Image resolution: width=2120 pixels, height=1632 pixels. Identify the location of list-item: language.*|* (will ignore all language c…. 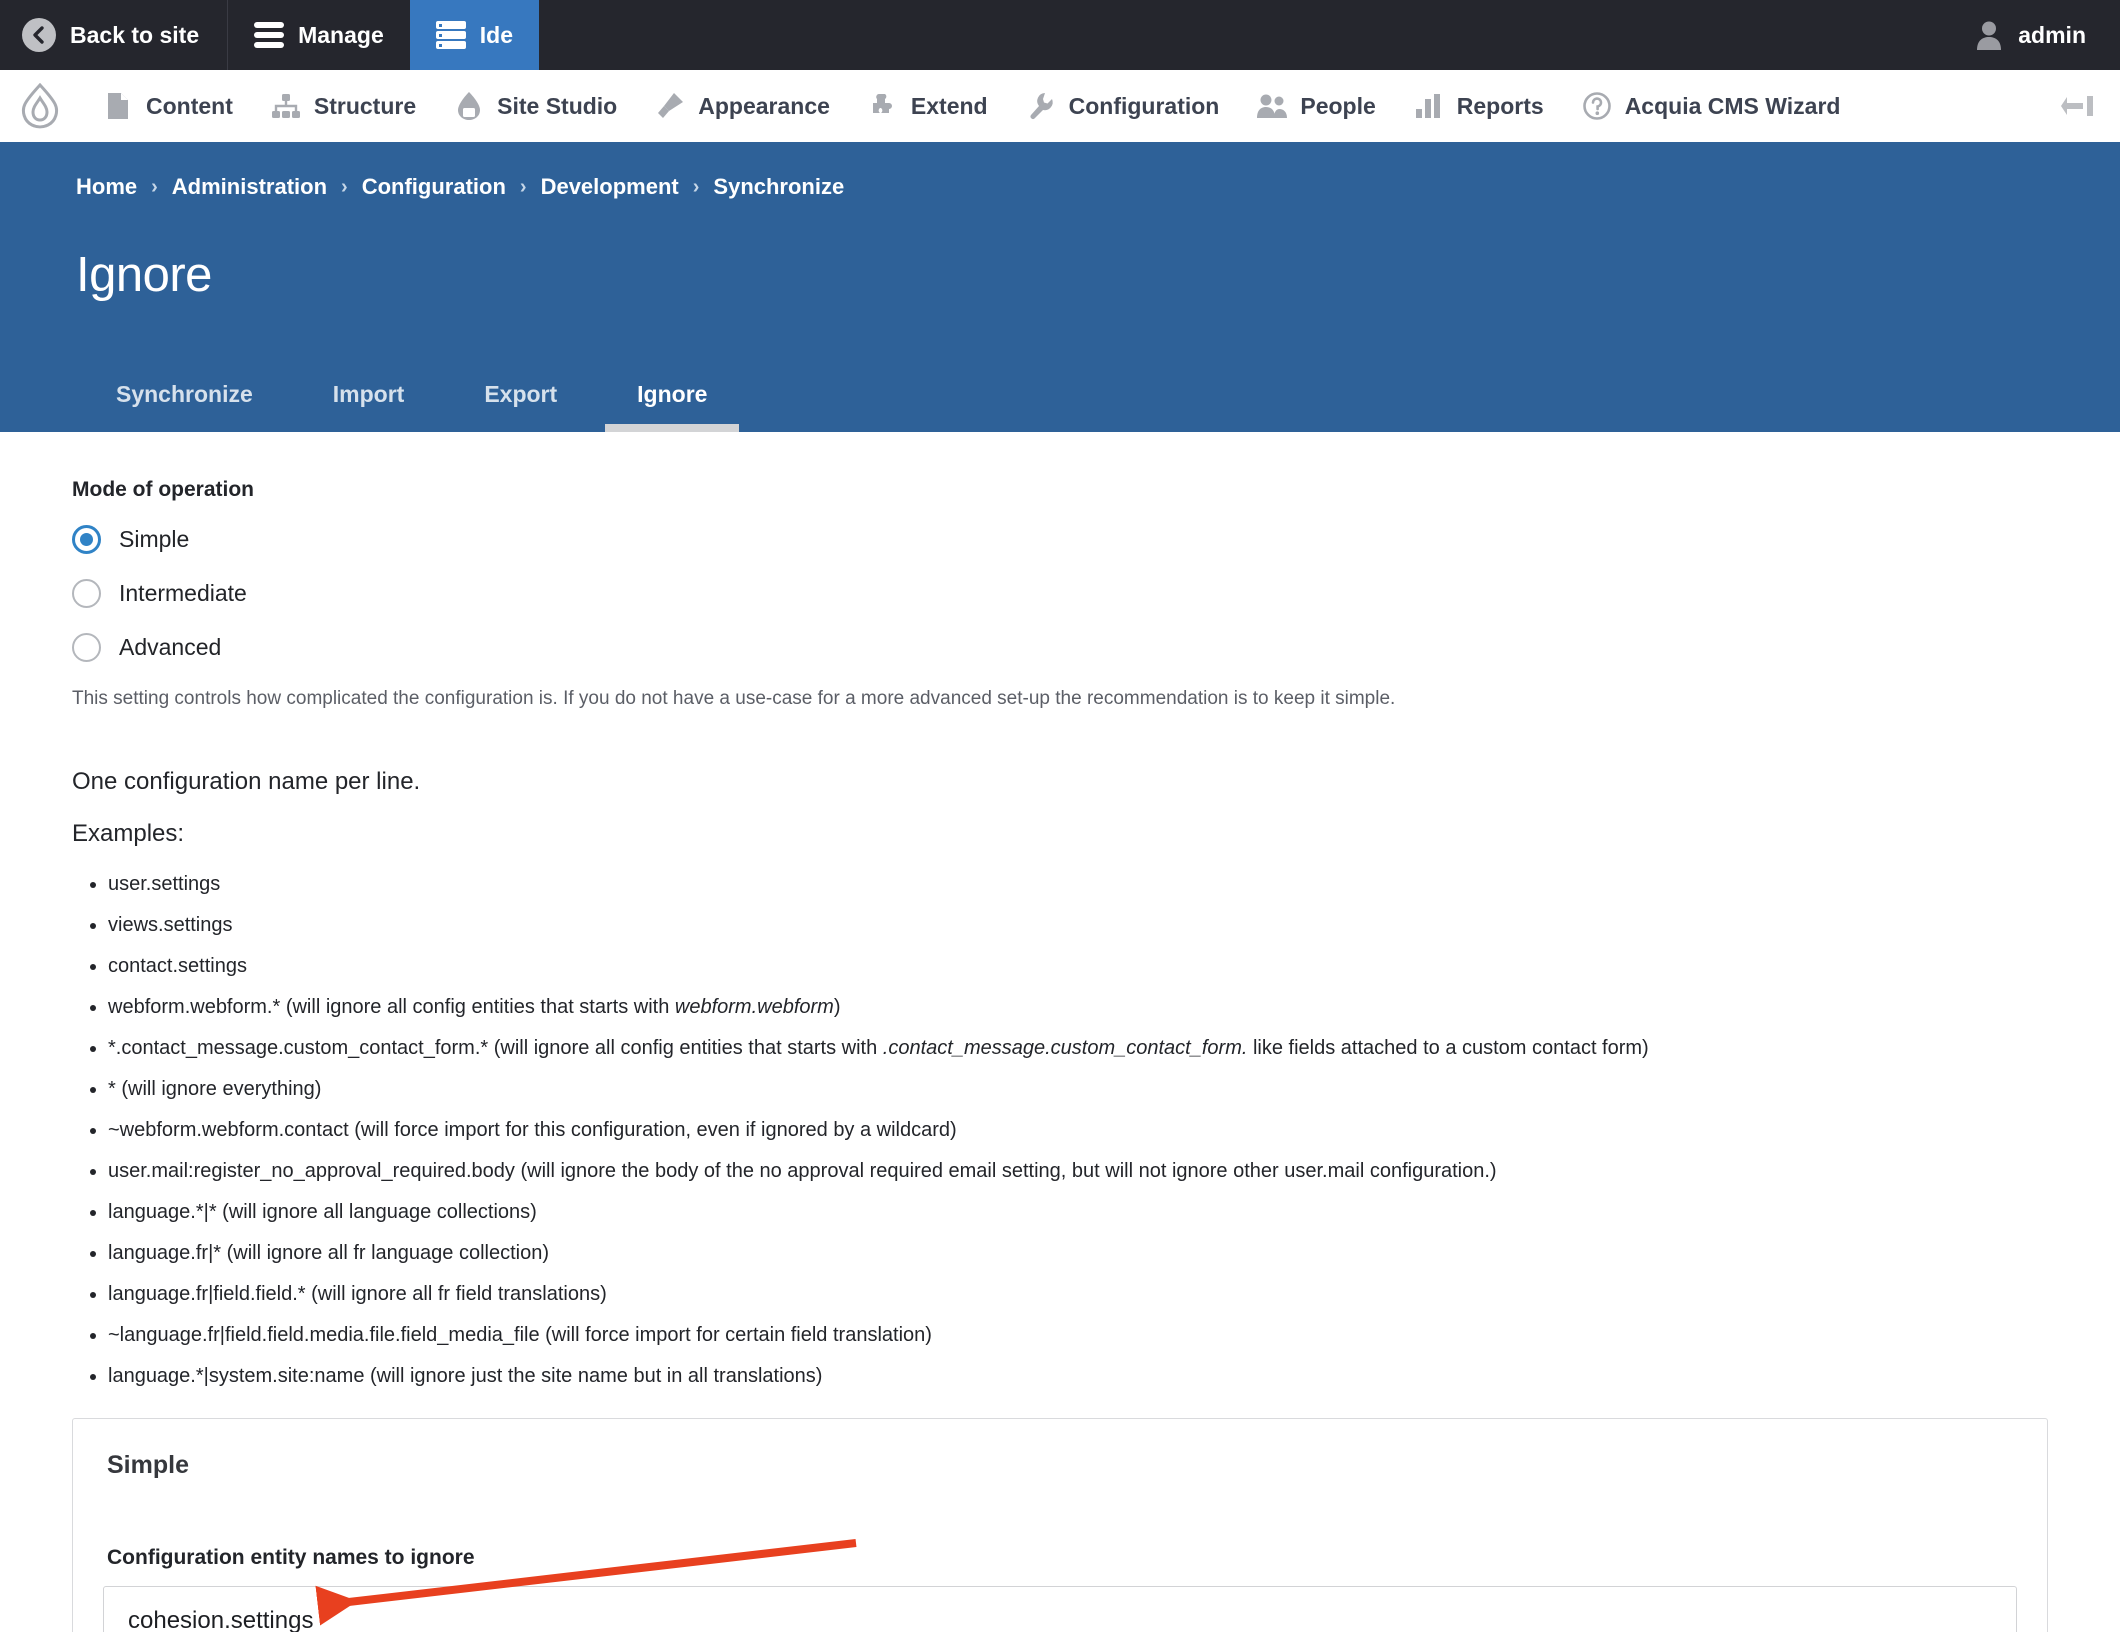
(1076, 1212).